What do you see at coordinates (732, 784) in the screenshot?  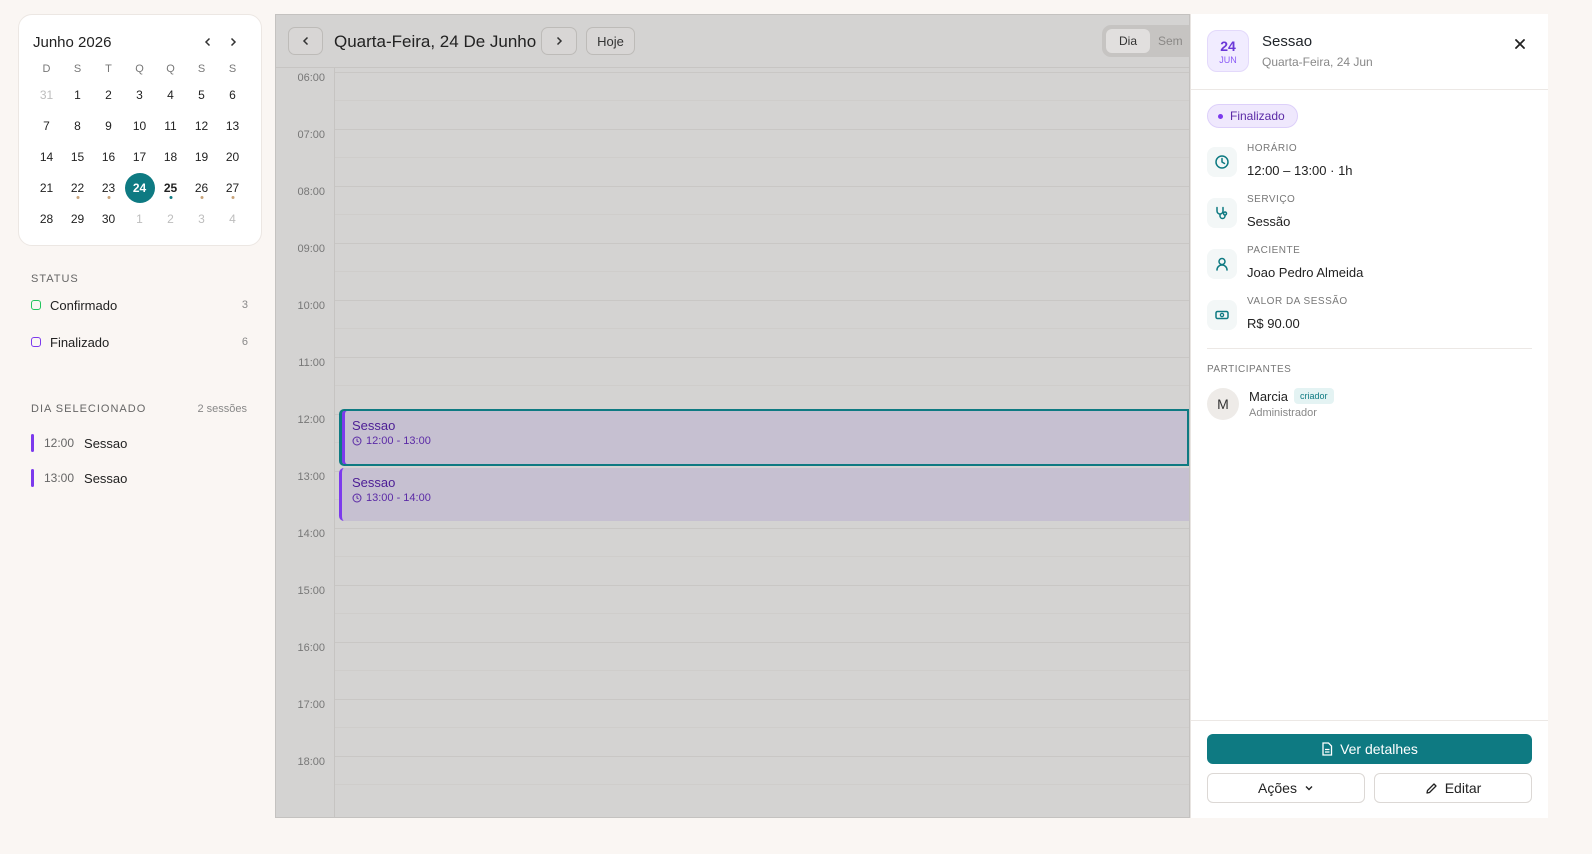 I see `hour-row: 18:00` at bounding box center [732, 784].